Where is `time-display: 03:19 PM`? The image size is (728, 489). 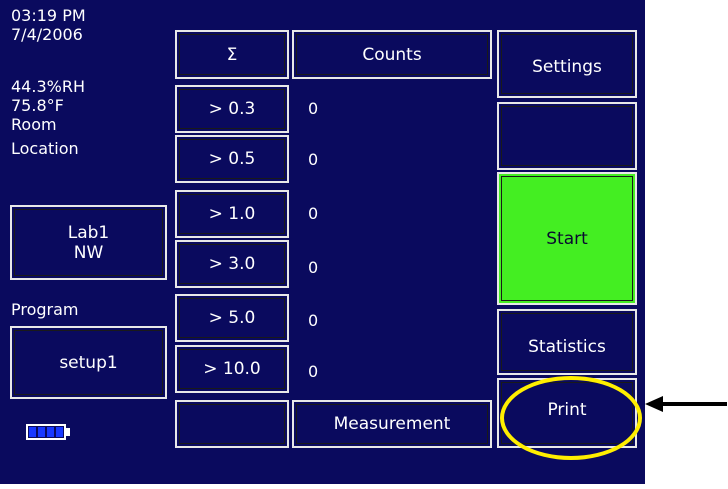 time-display: 03:19 PM is located at coordinates (48, 15).